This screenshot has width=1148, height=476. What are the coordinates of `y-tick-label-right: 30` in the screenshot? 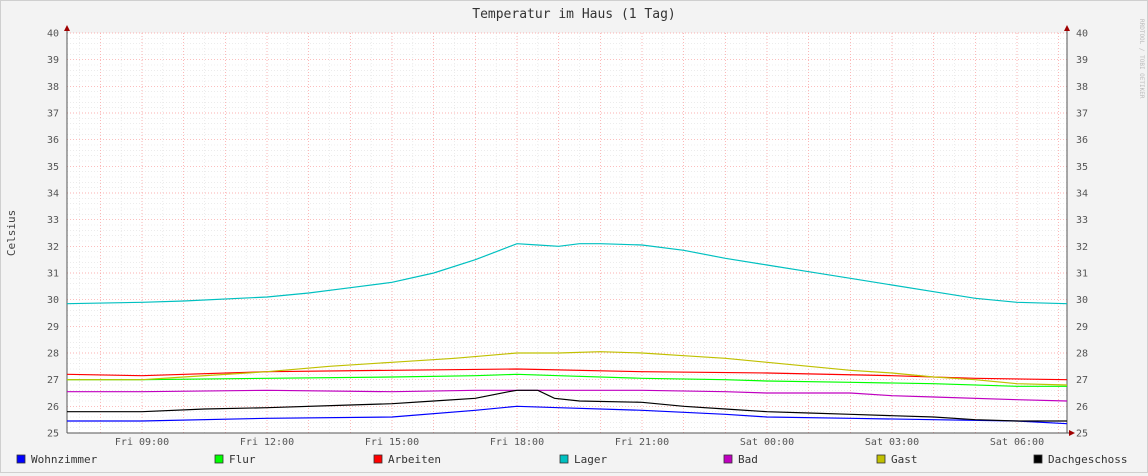 It's located at (1082, 300).